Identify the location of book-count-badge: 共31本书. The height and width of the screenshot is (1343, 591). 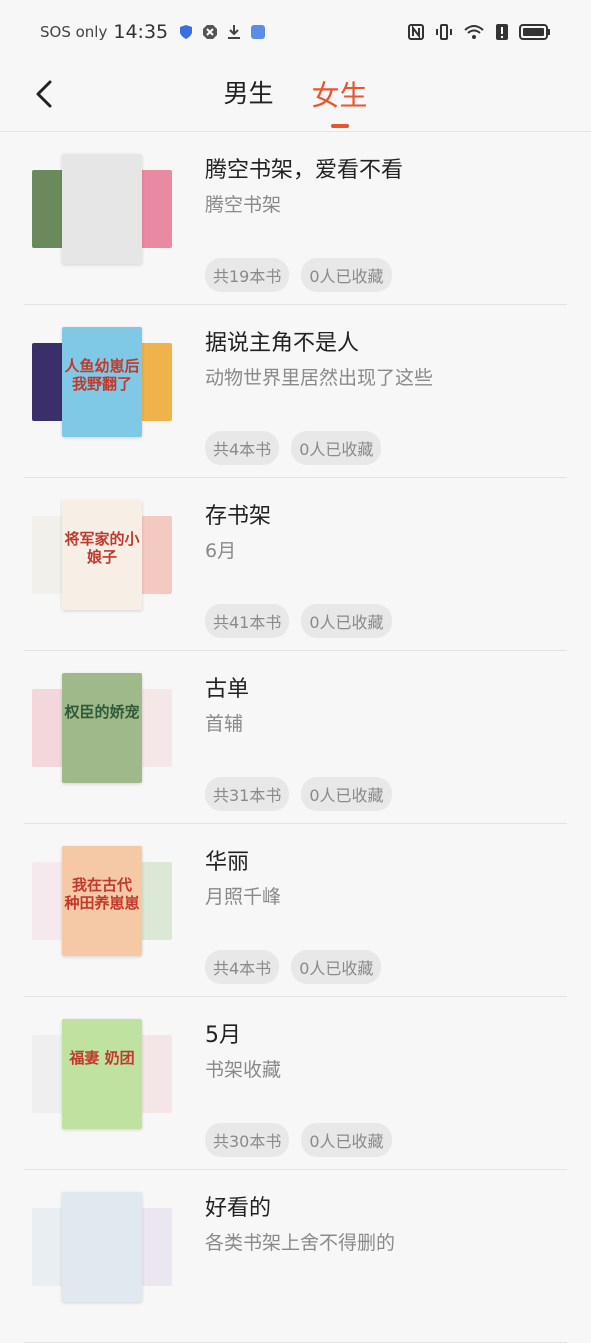
(247, 794).